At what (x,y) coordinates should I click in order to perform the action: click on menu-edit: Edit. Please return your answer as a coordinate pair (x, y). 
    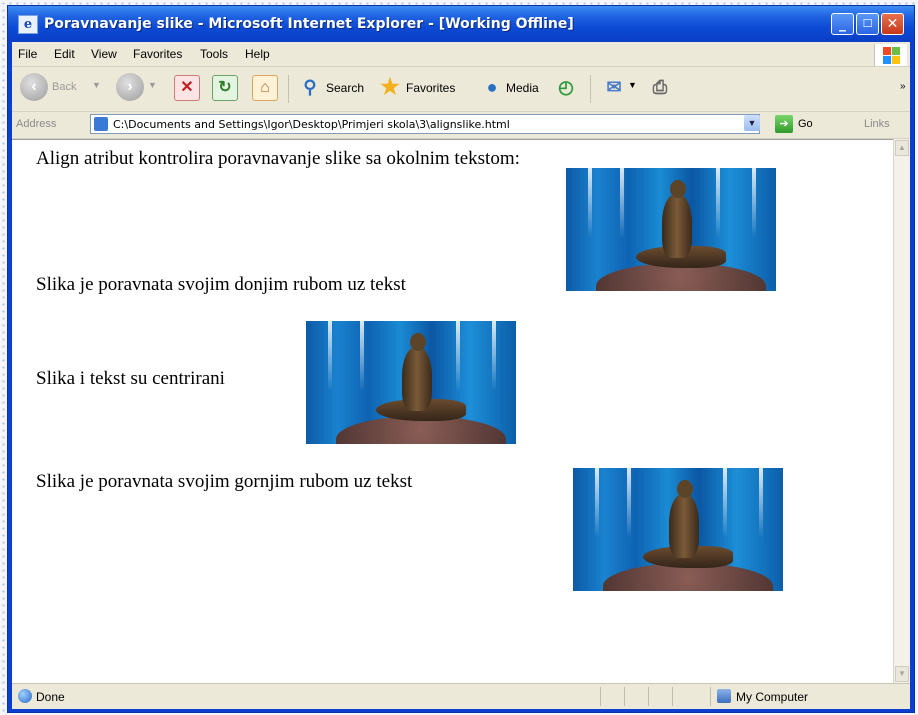
    Looking at the image, I should click on (64, 54).